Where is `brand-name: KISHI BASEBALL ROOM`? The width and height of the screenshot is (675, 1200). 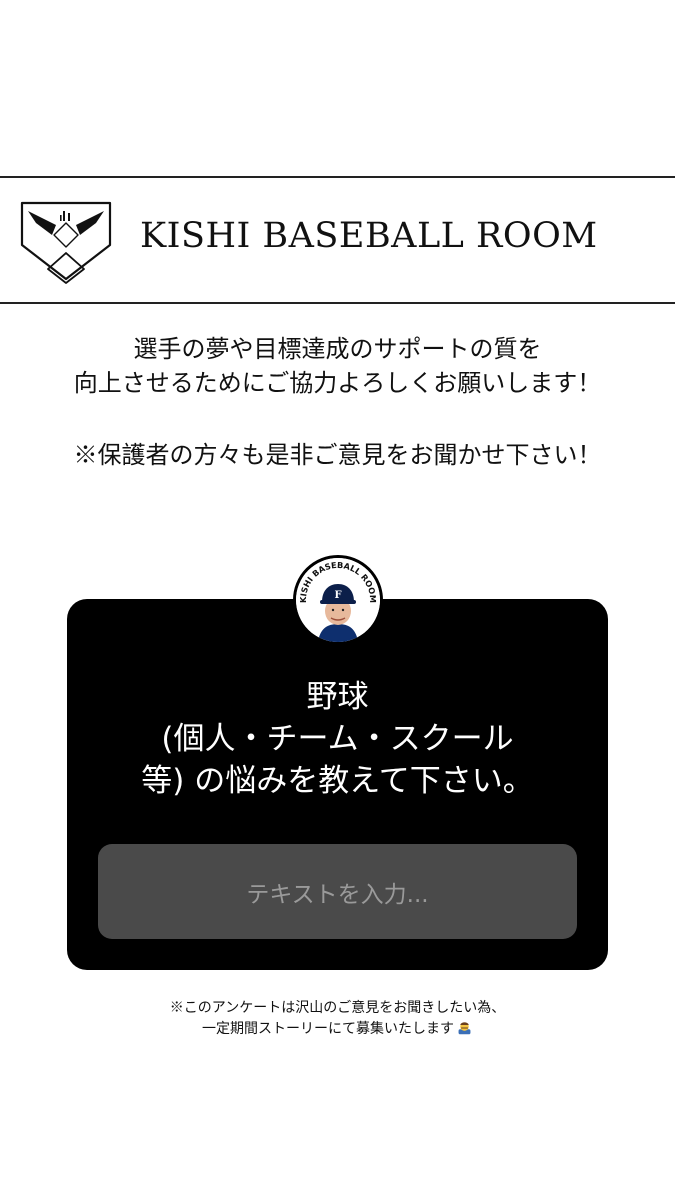
brand-name: KISHI BASEBALL ROOM is located at coordinates (369, 236).